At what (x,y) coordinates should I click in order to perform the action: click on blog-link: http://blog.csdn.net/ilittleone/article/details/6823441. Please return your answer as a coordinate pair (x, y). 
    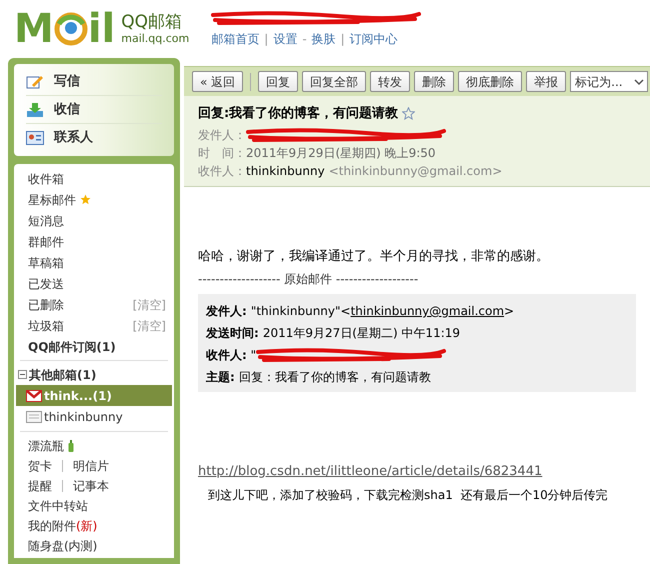
    Looking at the image, I should click on (417, 472).